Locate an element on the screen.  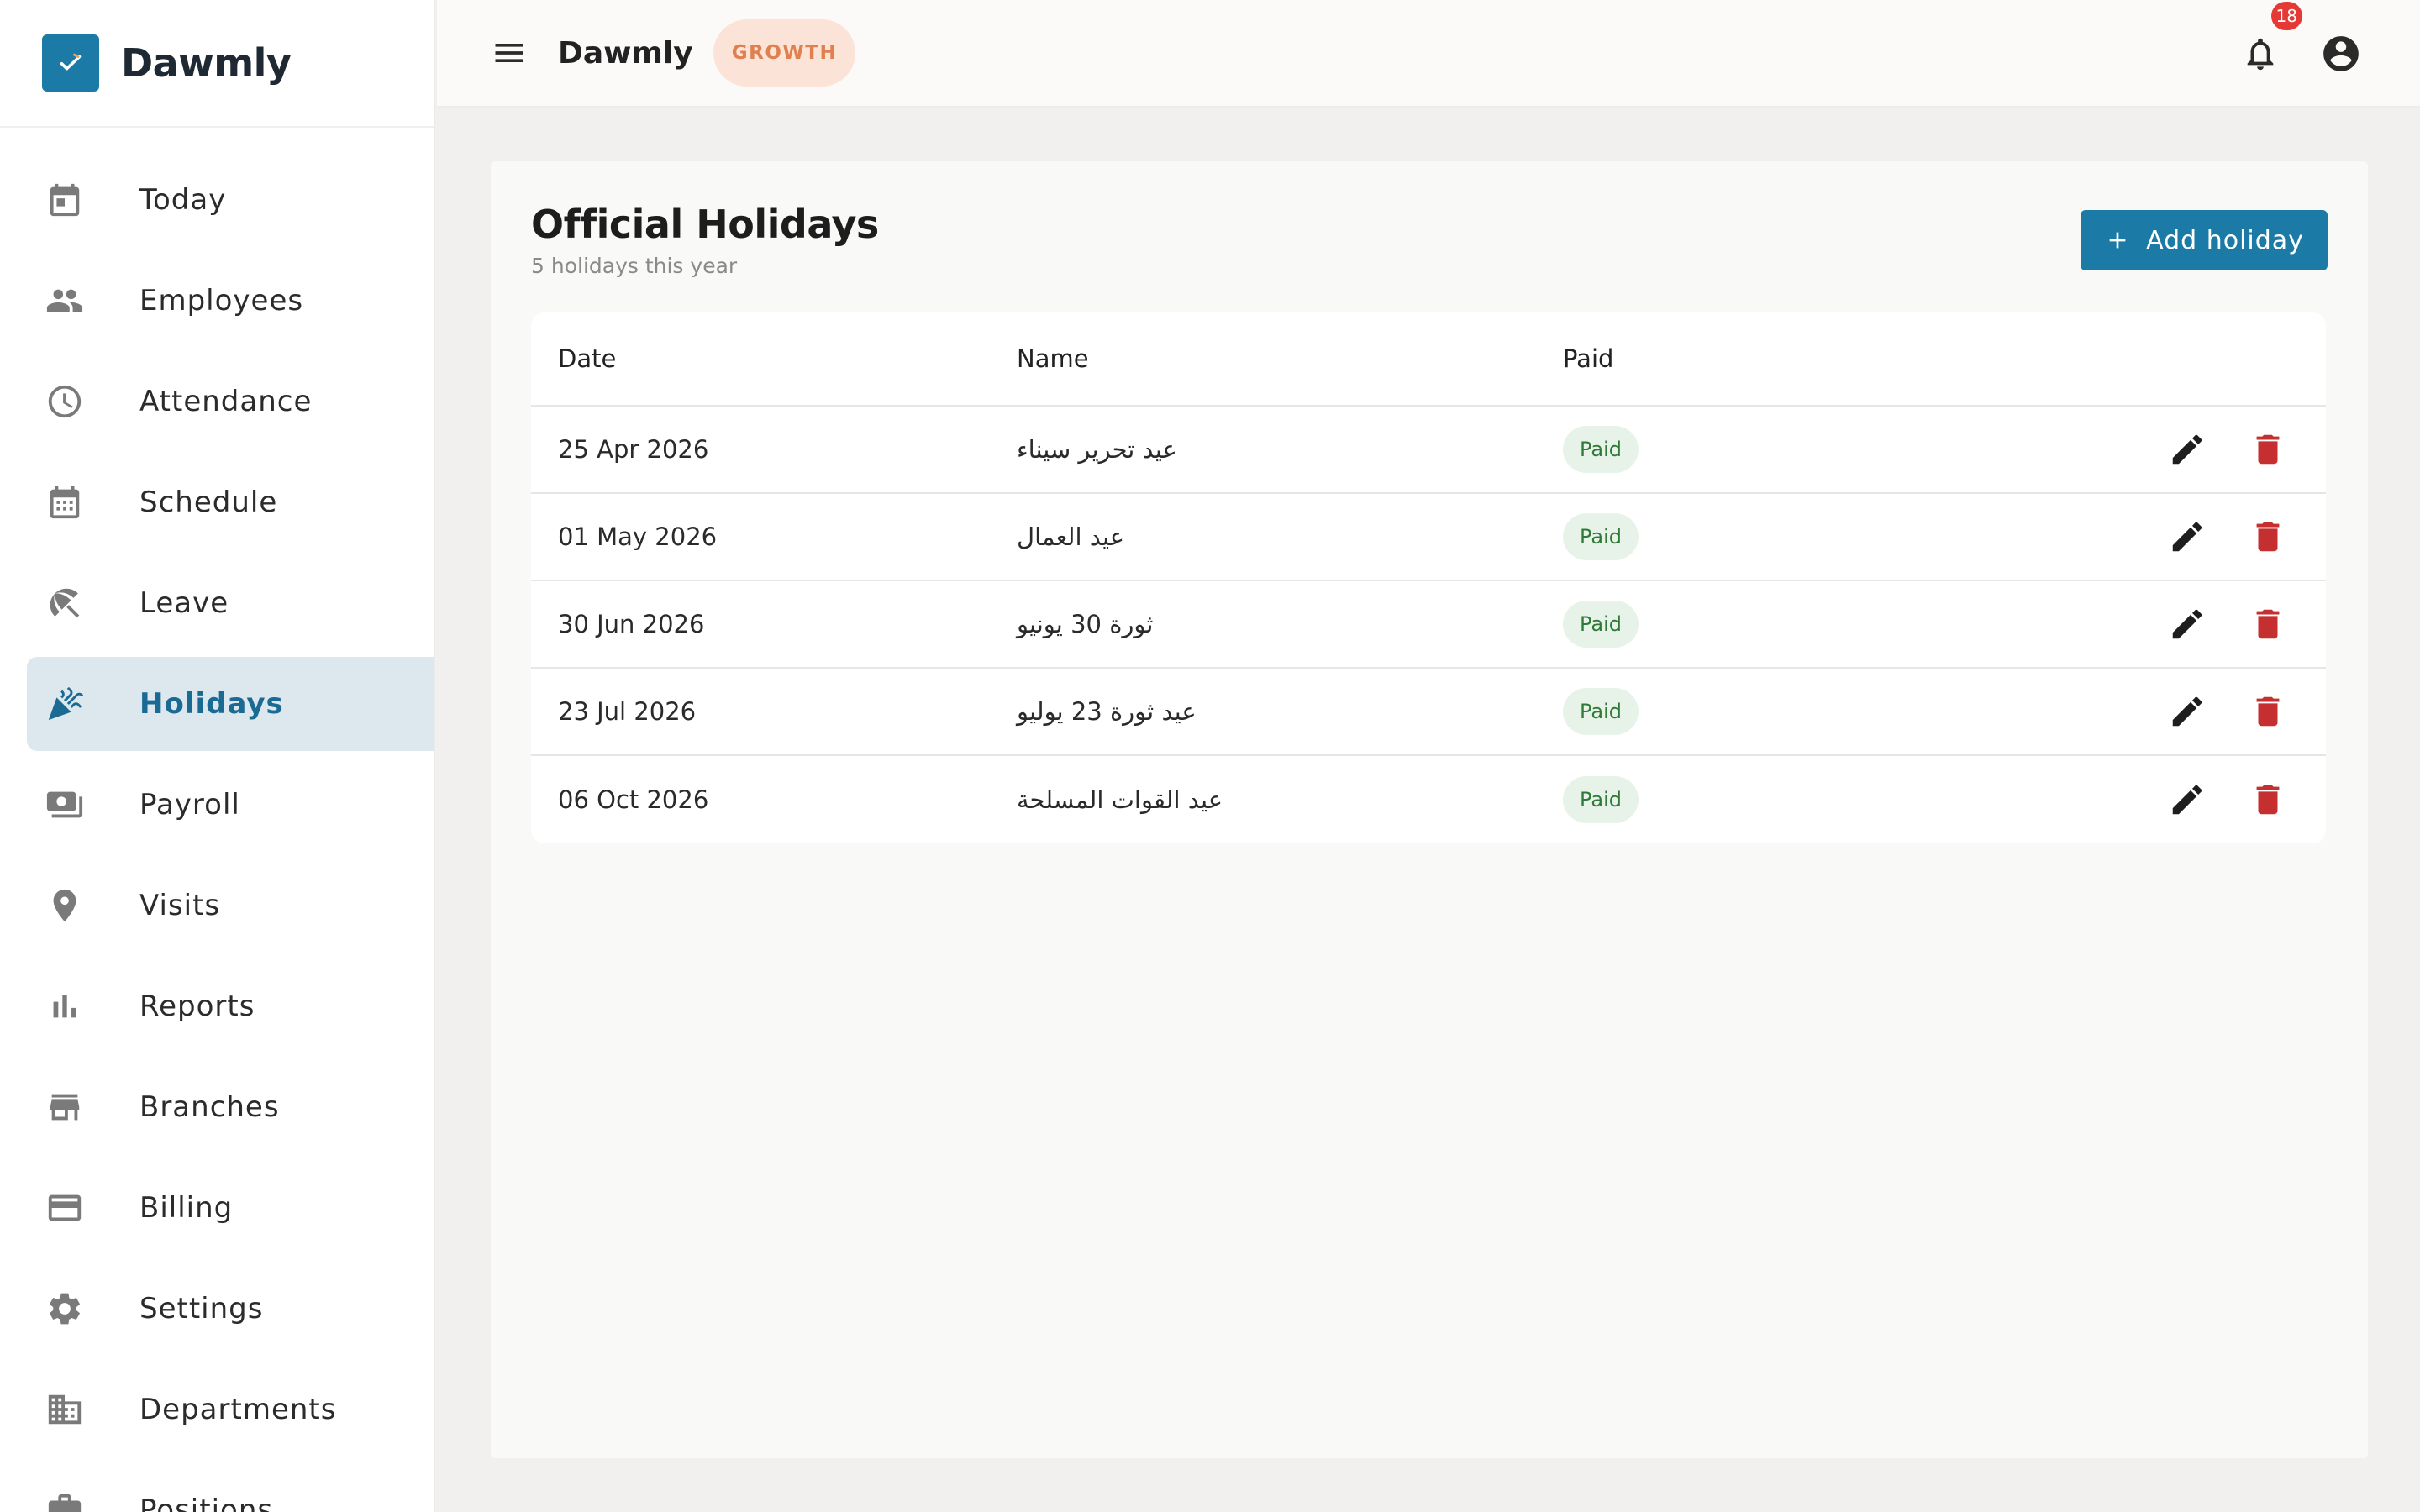
hamburger-menu-icon is located at coordinates (509, 53).